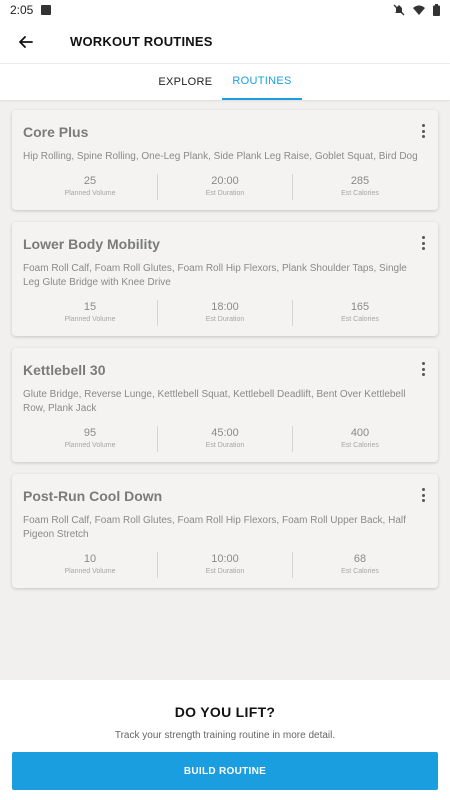 The width and height of the screenshot is (450, 800). What do you see at coordinates (225, 712) in the screenshot?
I see `promo-title: DO YOU LIFT?` at bounding box center [225, 712].